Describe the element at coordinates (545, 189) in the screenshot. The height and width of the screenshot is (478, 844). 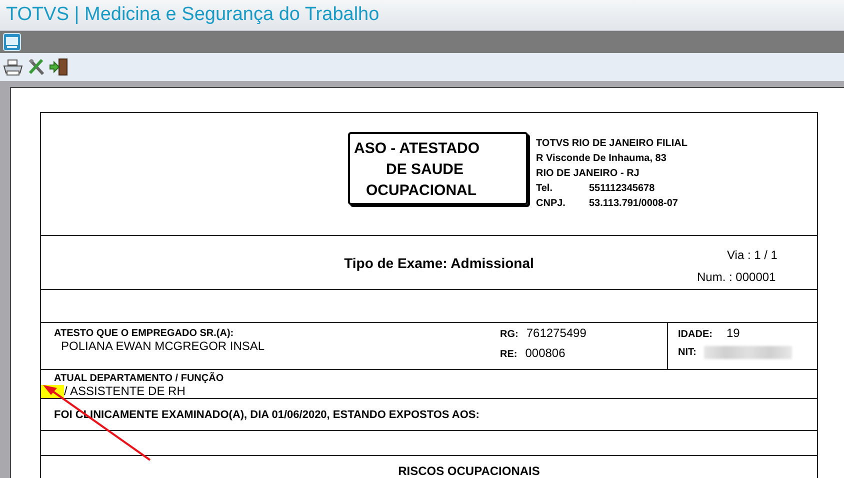
I see `company-label: Tel.` at that location.